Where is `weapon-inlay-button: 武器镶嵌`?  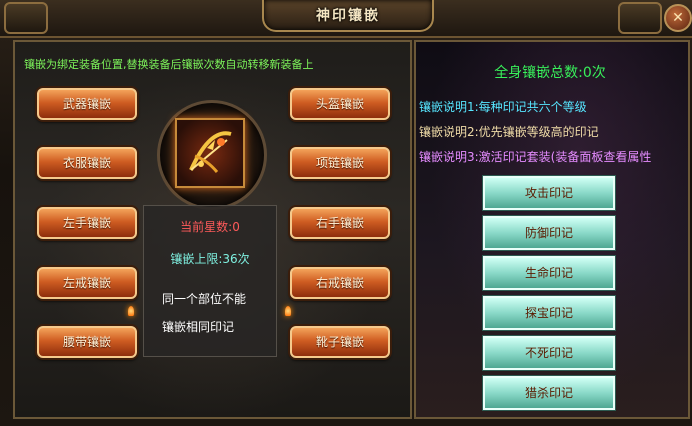 weapon-inlay-button: 武器镶嵌 is located at coordinates (87, 104).